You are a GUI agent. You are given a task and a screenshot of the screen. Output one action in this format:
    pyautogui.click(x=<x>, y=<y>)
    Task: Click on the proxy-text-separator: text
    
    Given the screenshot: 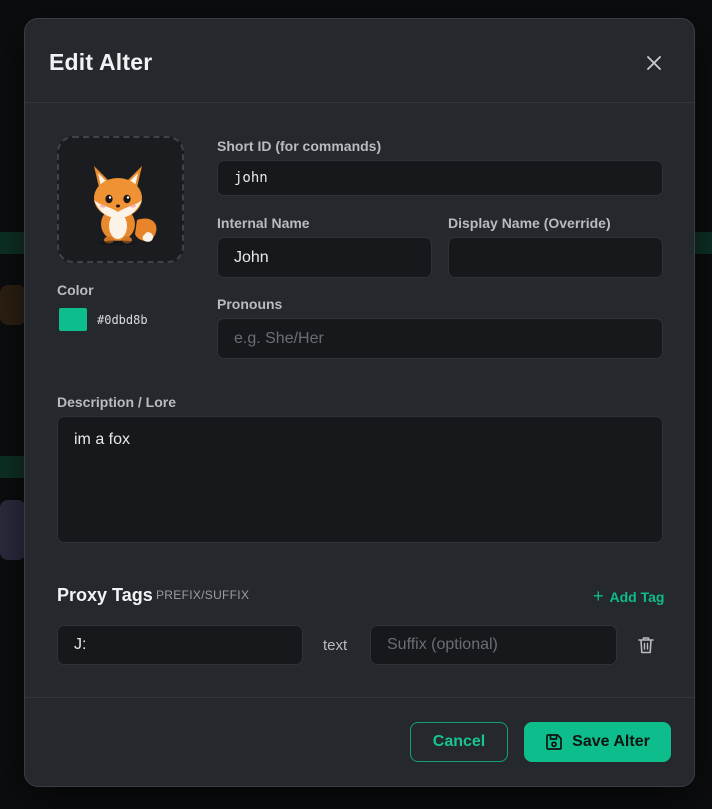 What is the action you would take?
    pyautogui.click(x=335, y=645)
    